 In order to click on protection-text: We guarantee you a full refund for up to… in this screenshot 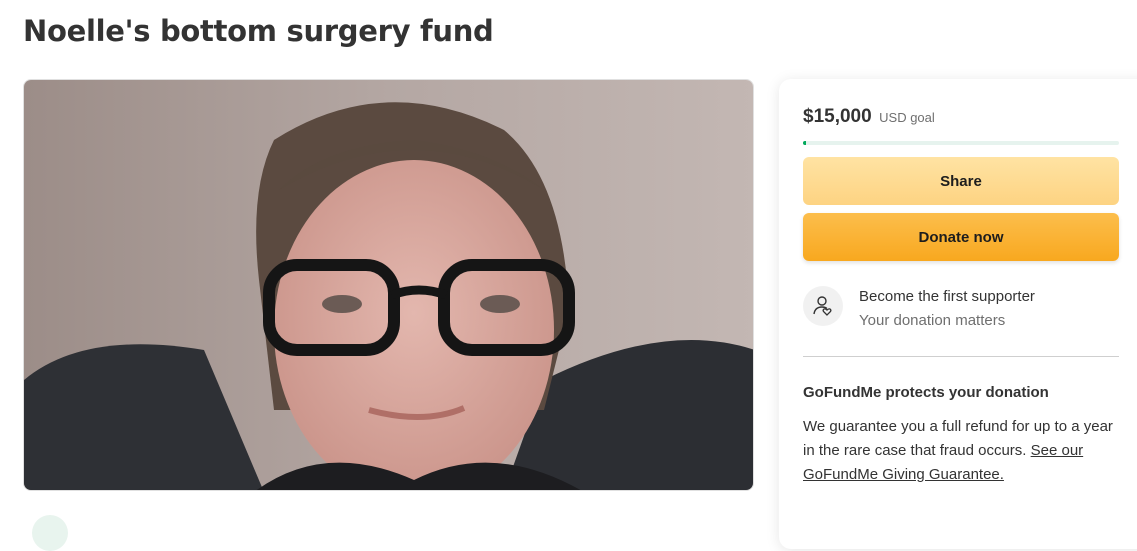, I will do `click(963, 451)`.